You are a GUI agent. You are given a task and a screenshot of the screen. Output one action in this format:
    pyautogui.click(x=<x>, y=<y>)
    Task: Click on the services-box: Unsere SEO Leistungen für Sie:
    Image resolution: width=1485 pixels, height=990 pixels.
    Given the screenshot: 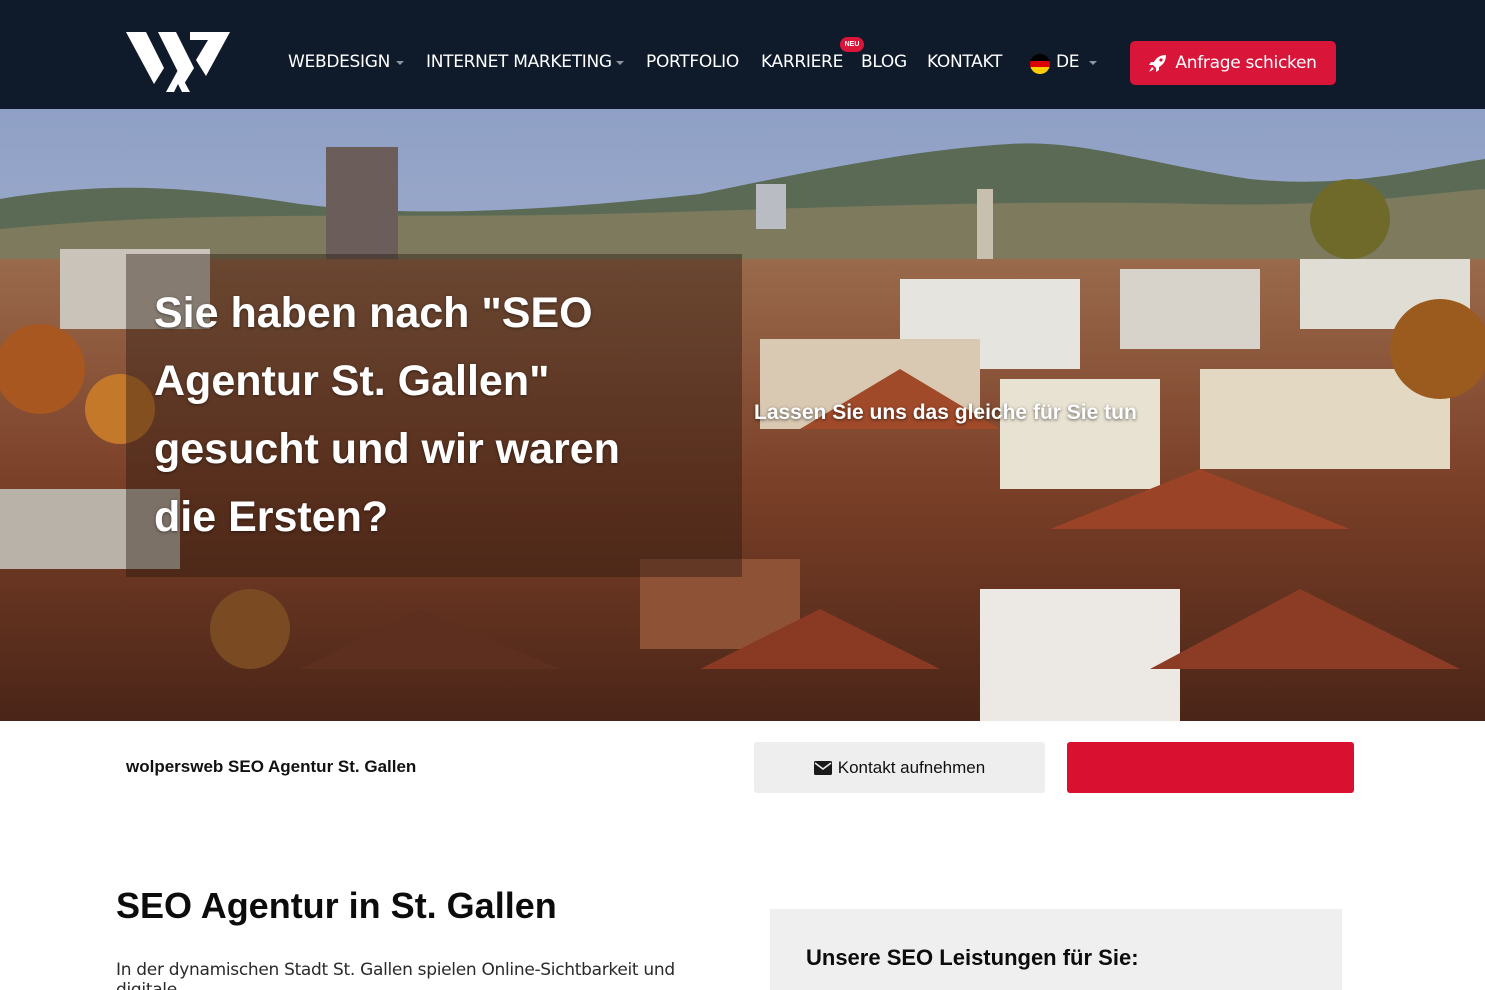 What is the action you would take?
    pyautogui.click(x=1056, y=949)
    